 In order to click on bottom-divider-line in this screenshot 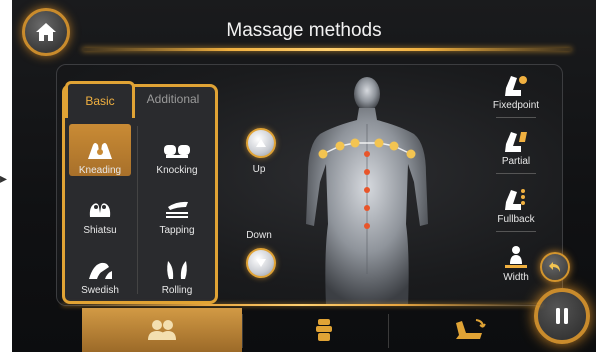, I will do `click(302, 305)`.